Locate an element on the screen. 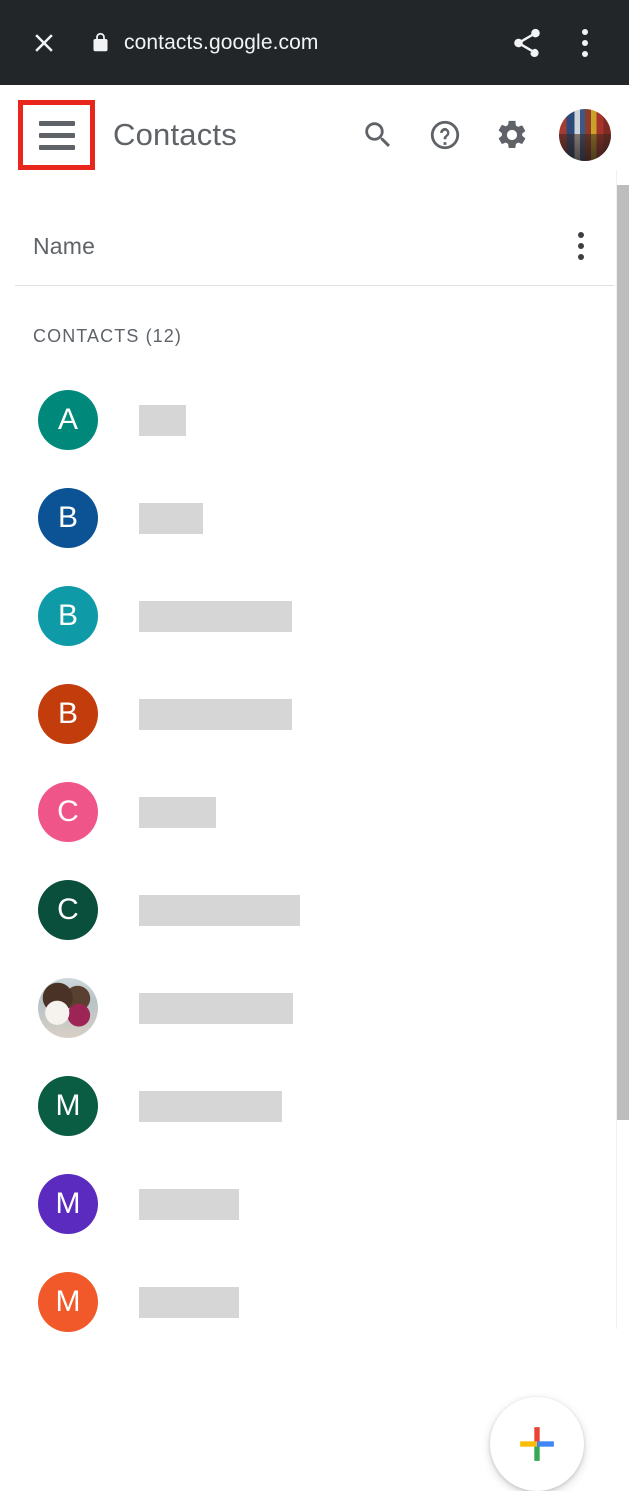  close-icon is located at coordinates (44, 43).